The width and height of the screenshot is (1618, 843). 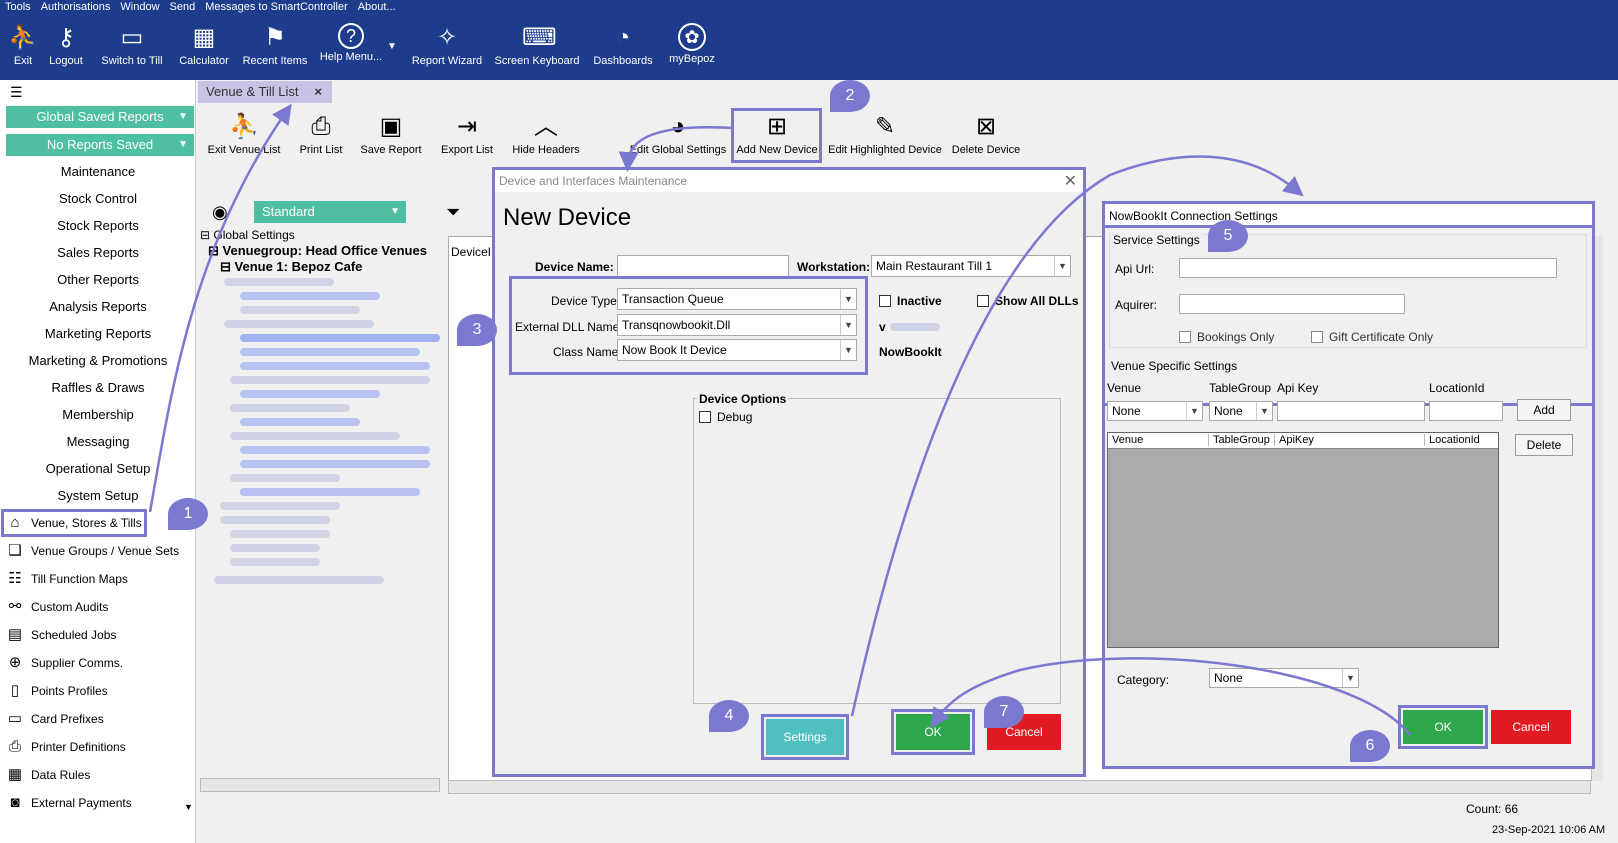 I want to click on arrow-2-to-dialog, so click(x=675, y=149).